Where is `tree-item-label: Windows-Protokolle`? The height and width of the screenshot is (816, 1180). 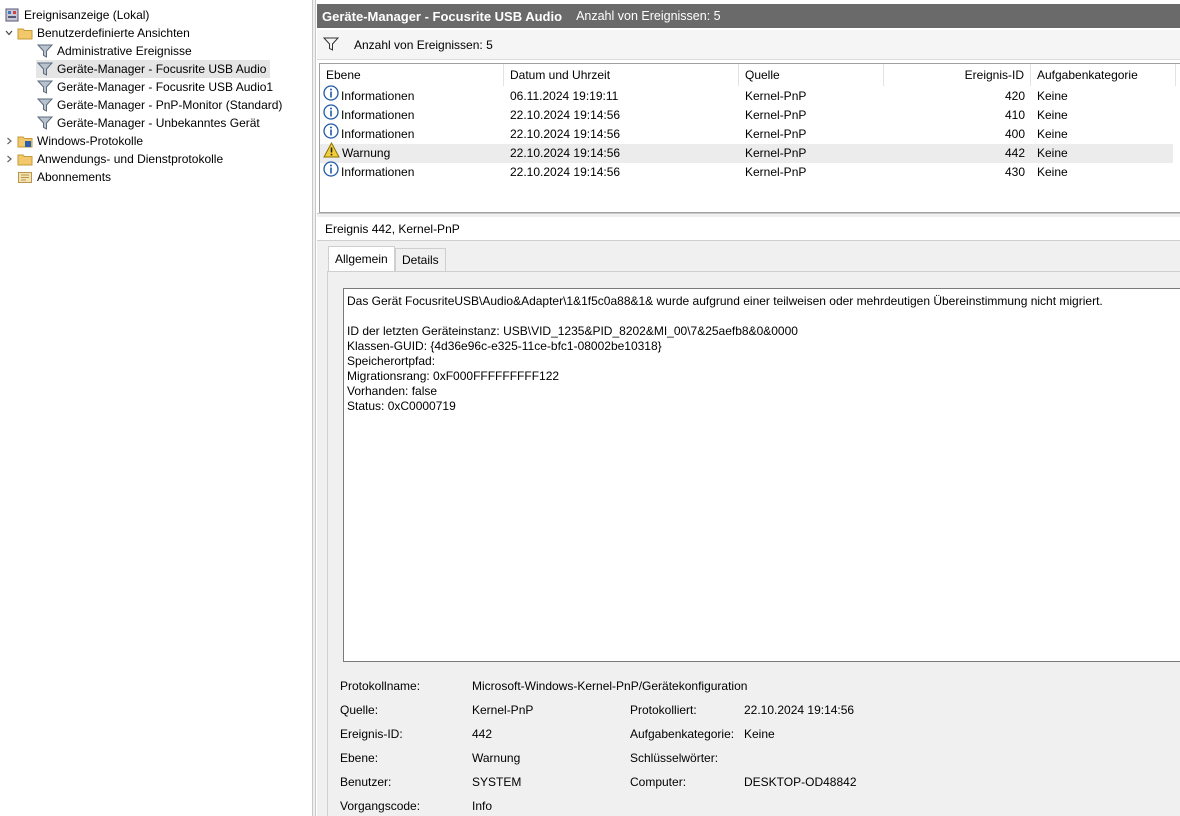 tree-item-label: Windows-Protokolle is located at coordinates (90, 141).